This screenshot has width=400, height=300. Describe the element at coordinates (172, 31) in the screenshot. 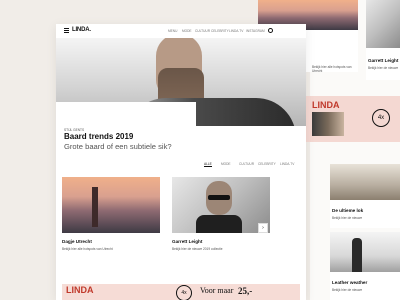

I see `nav-item-menu: MENU` at that location.